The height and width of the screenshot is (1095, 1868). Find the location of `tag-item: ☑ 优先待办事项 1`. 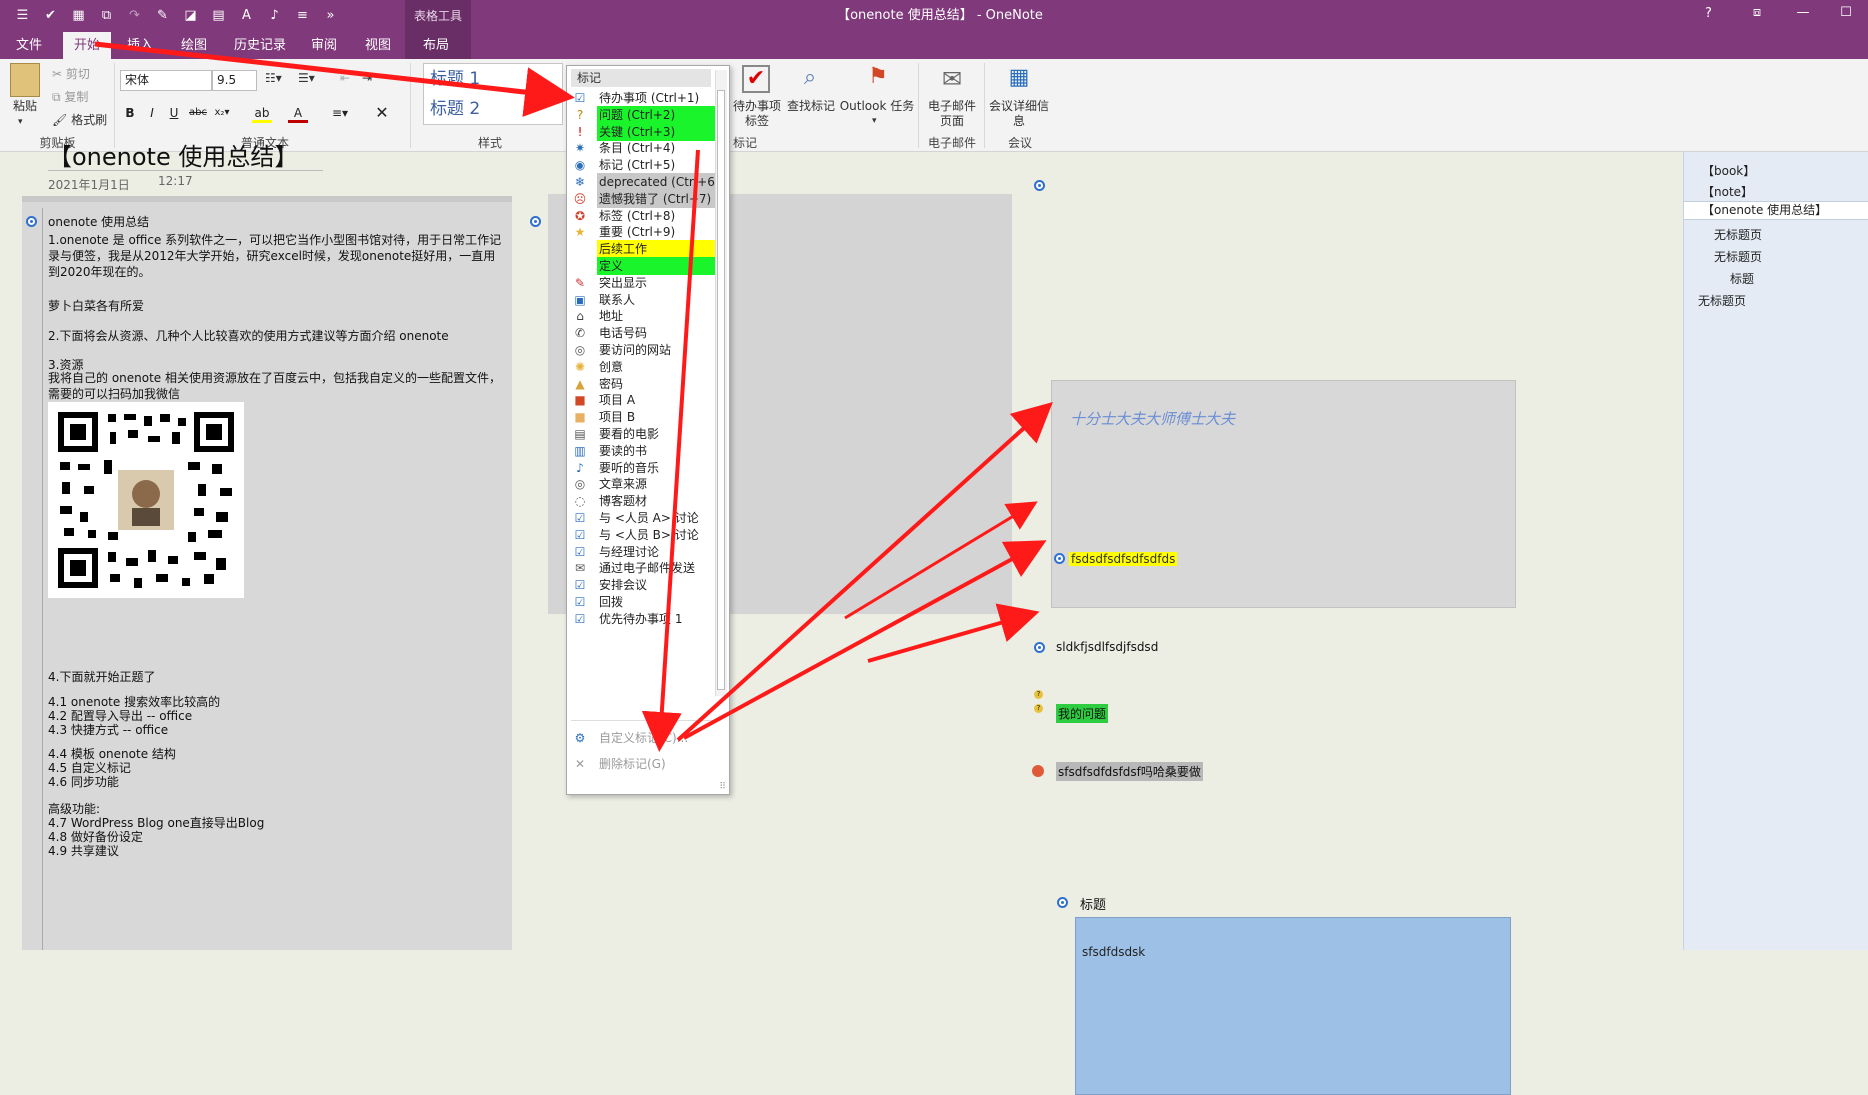

tag-item: ☑ 优先待办事项 1 is located at coordinates (642, 619).